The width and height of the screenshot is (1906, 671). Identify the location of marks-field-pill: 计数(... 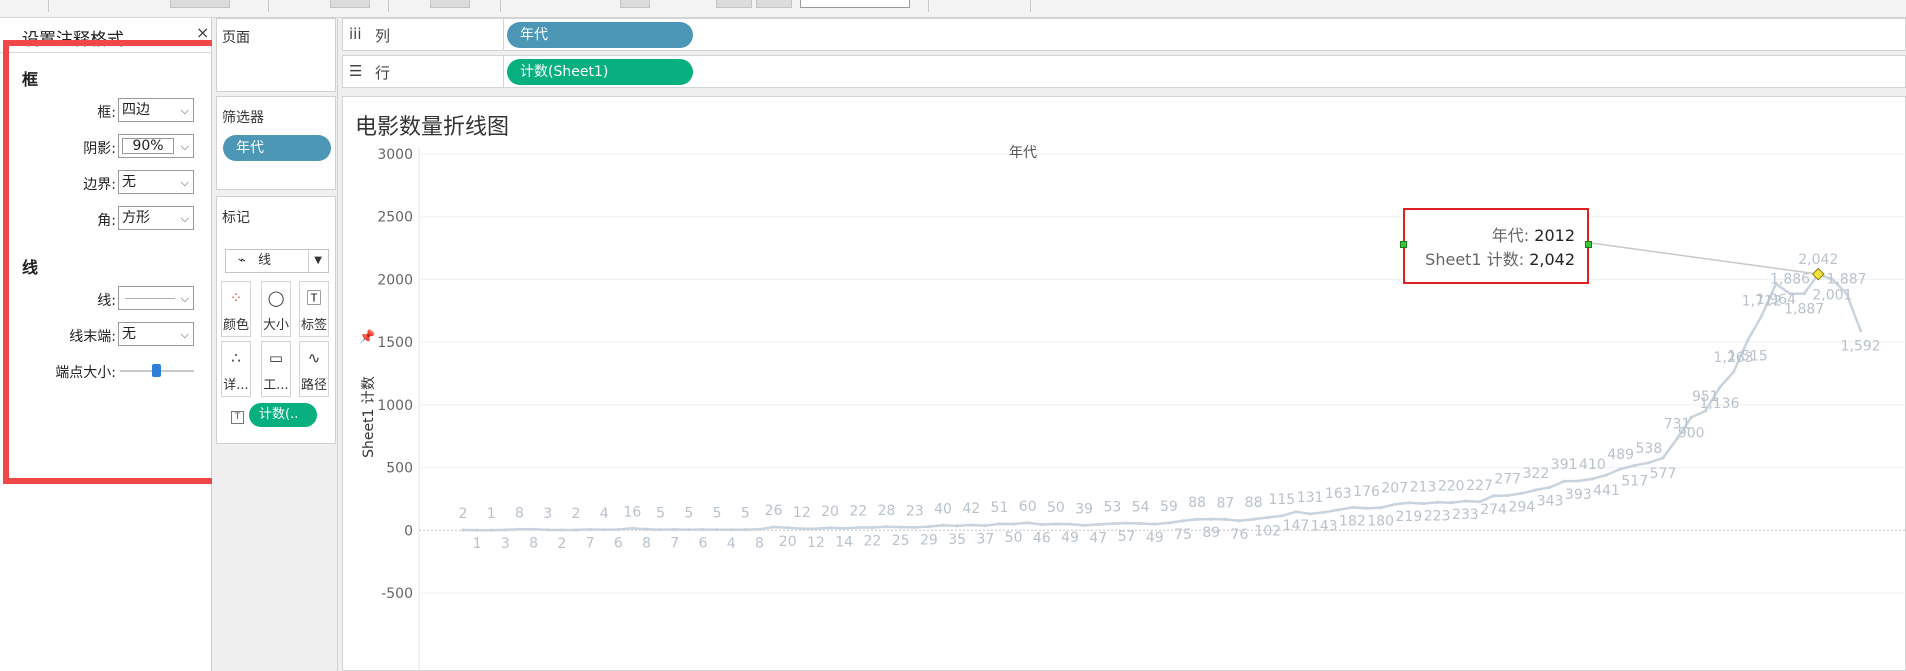
(283, 415).